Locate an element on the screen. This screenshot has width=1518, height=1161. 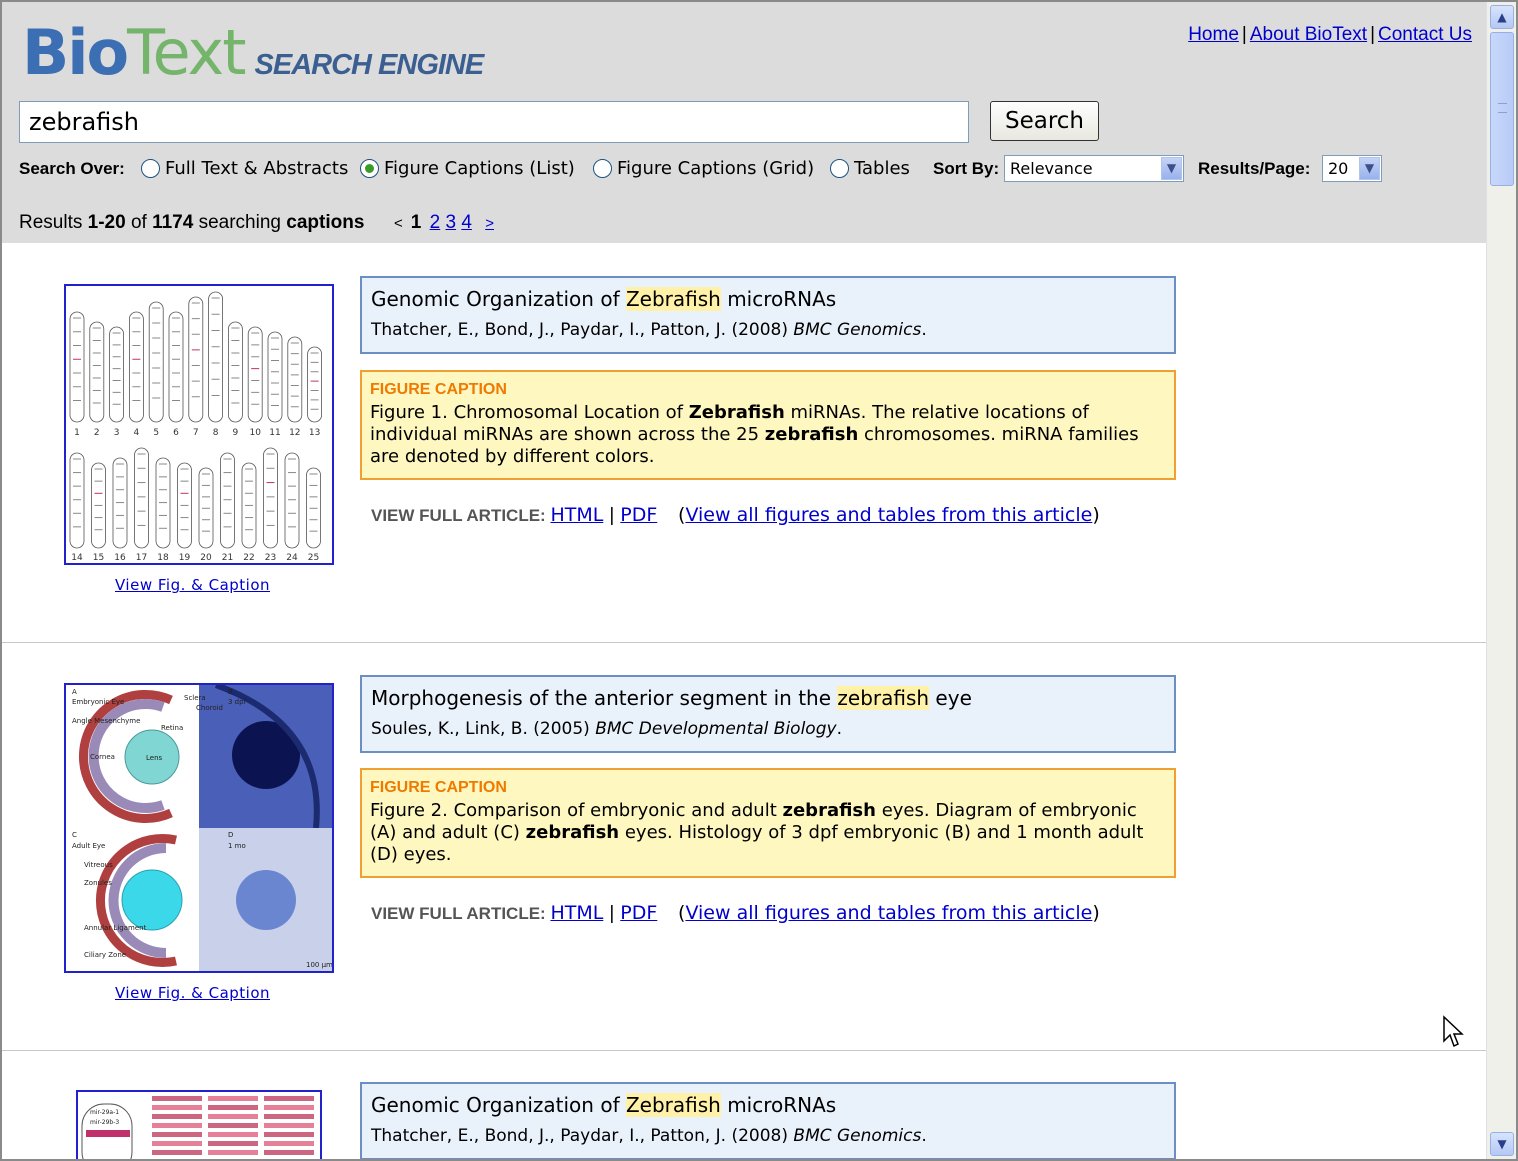
pager-page-4: 4 is located at coordinates (466, 222).